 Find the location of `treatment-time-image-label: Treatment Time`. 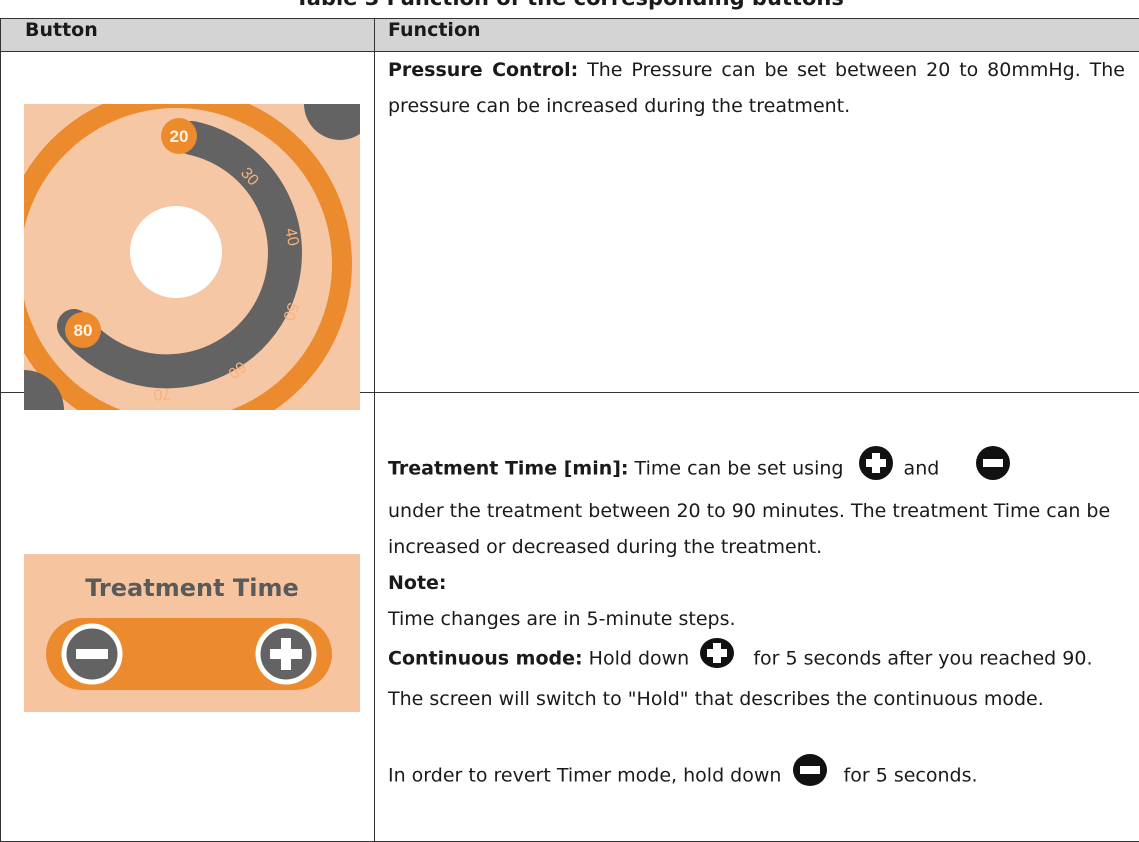

treatment-time-image-label: Treatment Time is located at coordinates (192, 588).